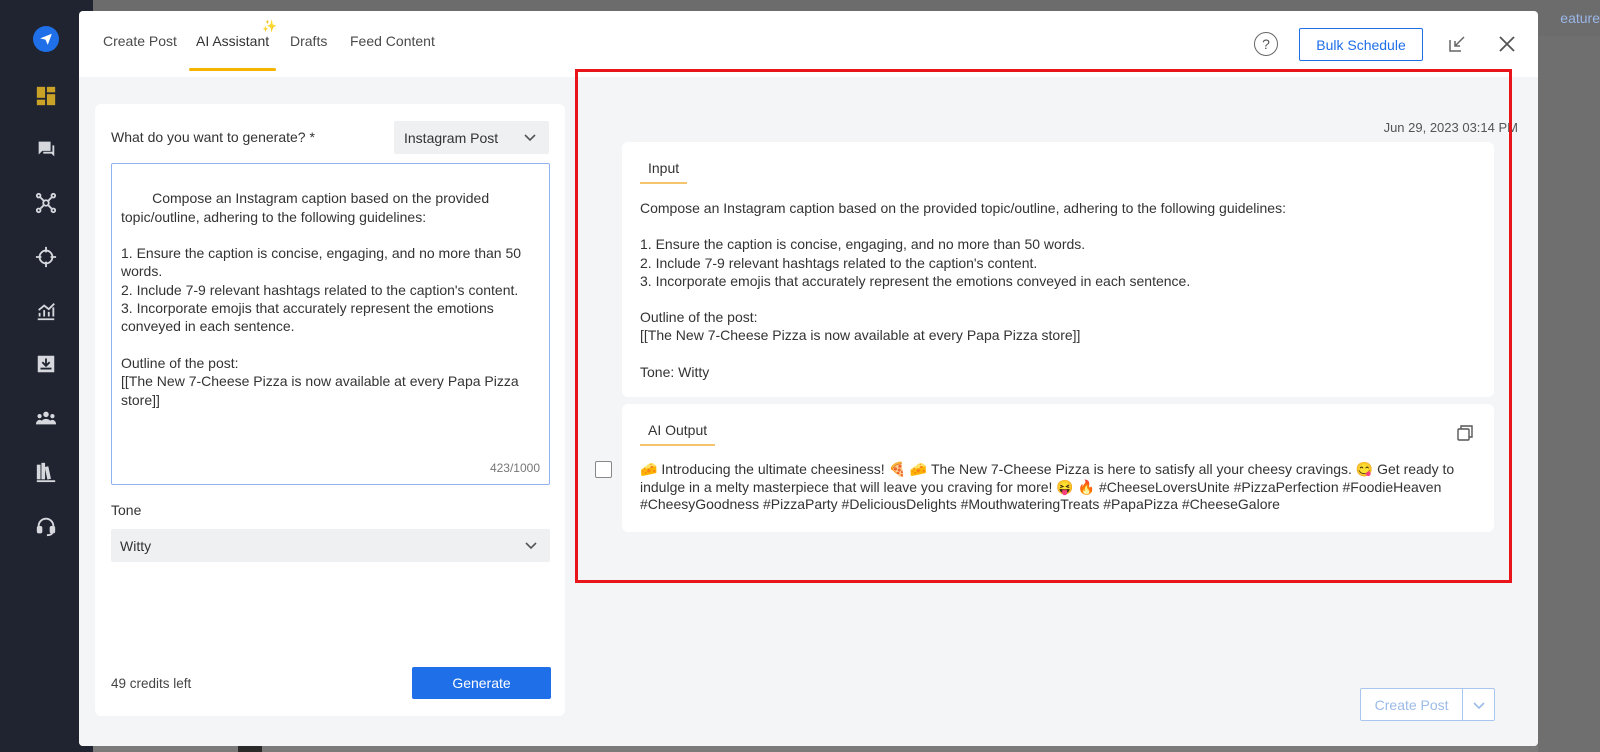 The height and width of the screenshot is (752, 1600). I want to click on sparkle-icon: ✨, so click(269, 26).